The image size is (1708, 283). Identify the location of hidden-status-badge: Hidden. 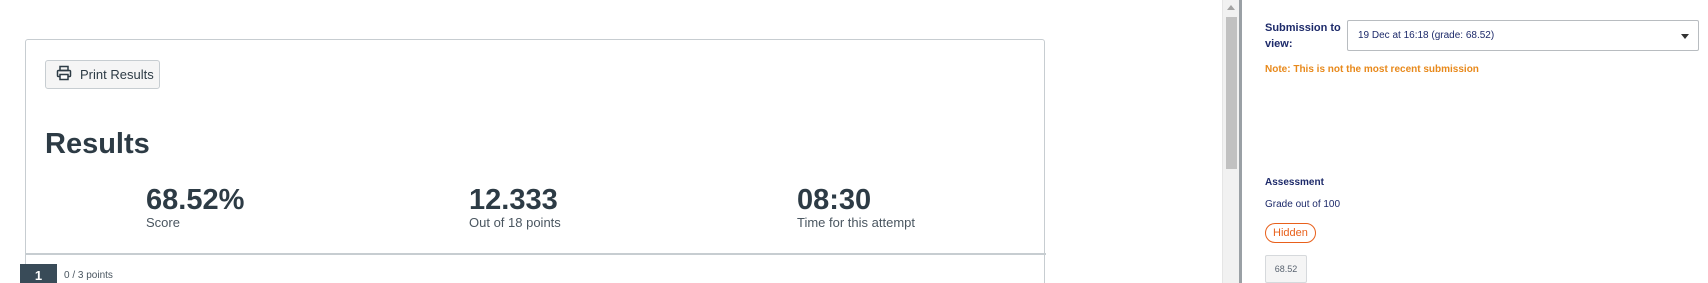
(1290, 233).